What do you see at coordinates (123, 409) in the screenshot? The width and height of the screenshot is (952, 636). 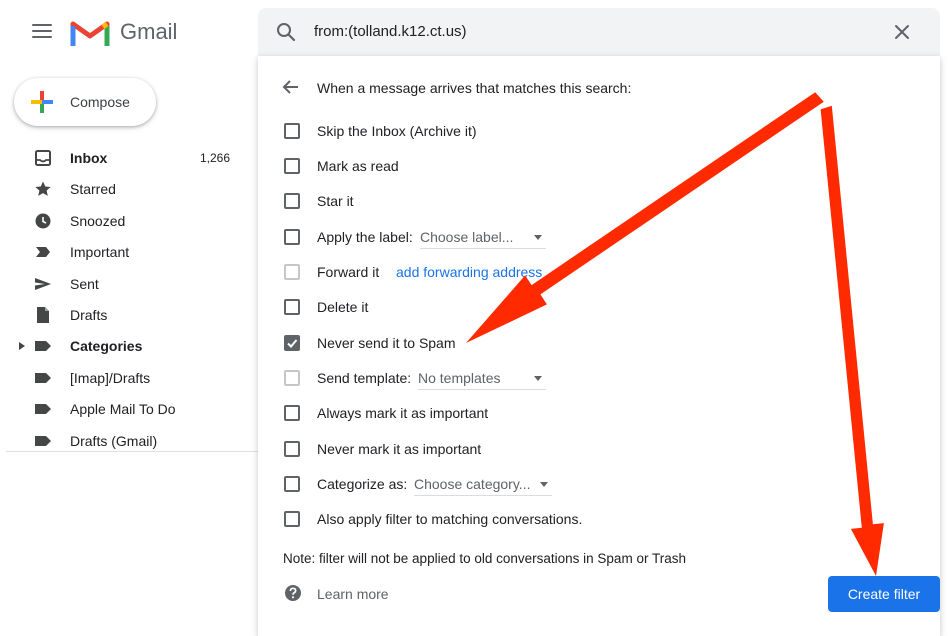 I see `sidebar-item-label: Apple Mail To Do` at bounding box center [123, 409].